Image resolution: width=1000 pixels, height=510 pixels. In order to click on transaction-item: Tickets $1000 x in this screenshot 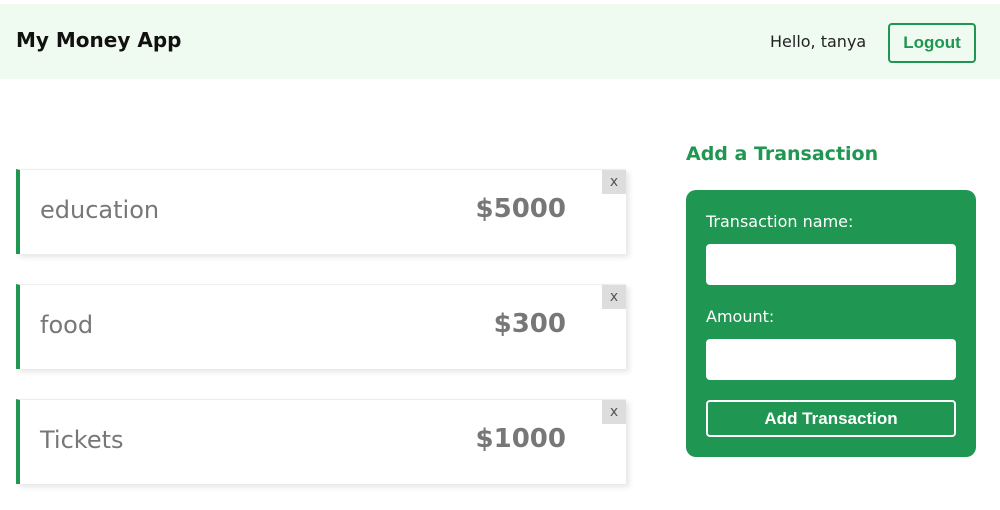, I will do `click(321, 441)`.